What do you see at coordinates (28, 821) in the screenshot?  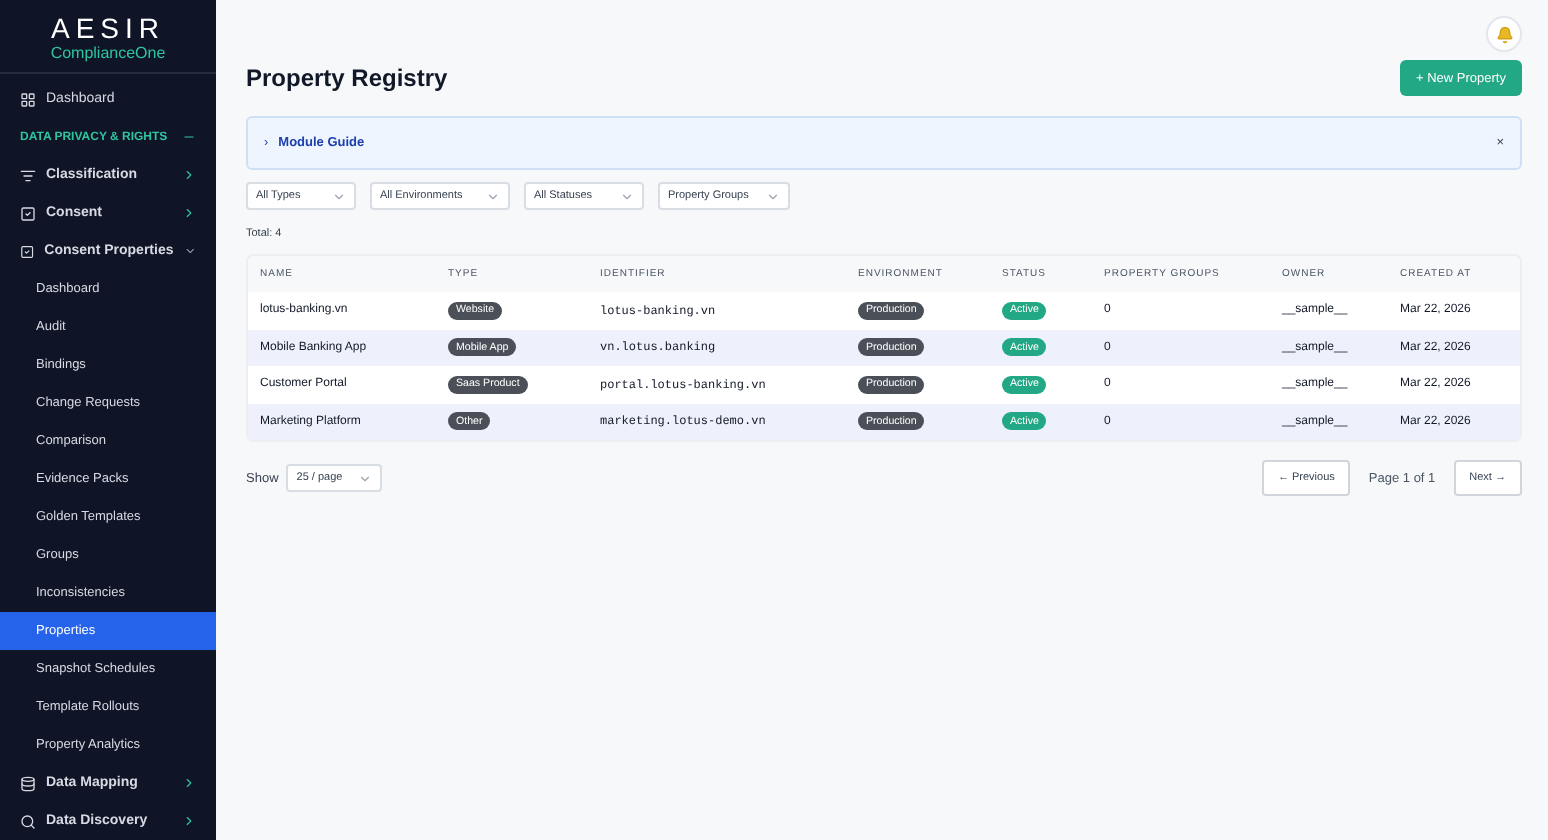 I see `search-icon` at bounding box center [28, 821].